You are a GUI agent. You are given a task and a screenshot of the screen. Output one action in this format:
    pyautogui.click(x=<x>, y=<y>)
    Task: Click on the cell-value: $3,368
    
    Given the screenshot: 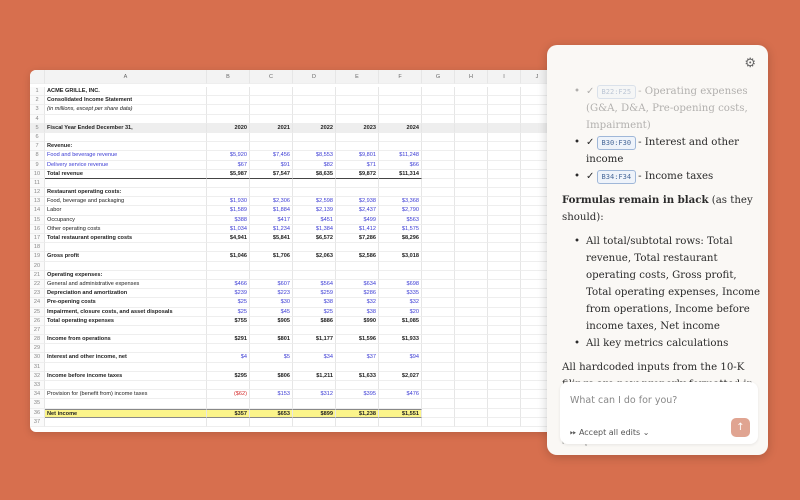 What is the action you would take?
    pyautogui.click(x=400, y=202)
    